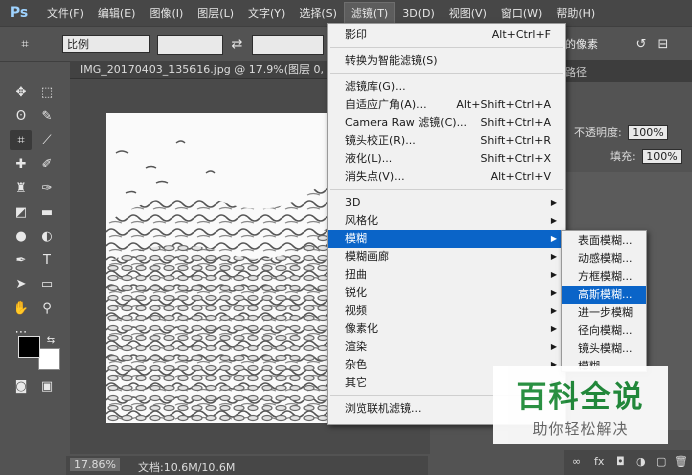  What do you see at coordinates (620, 461) in the screenshot?
I see `mask-icon: ◘` at bounding box center [620, 461].